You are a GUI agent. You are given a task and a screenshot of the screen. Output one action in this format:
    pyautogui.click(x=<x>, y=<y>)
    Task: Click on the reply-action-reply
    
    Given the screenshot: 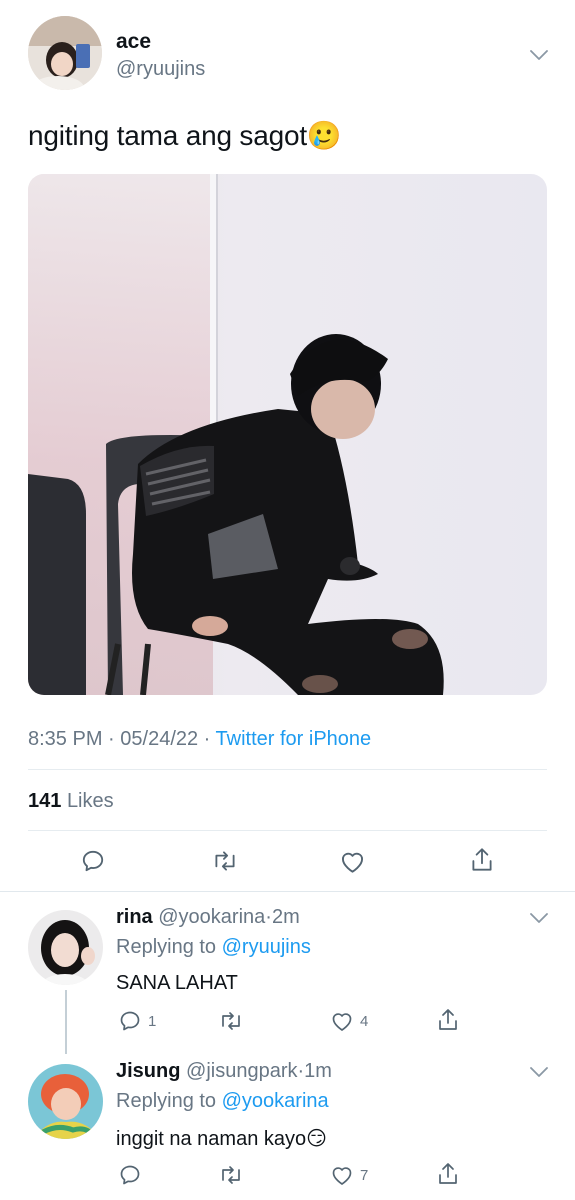 What is the action you would take?
    pyautogui.click(x=133, y=1175)
    